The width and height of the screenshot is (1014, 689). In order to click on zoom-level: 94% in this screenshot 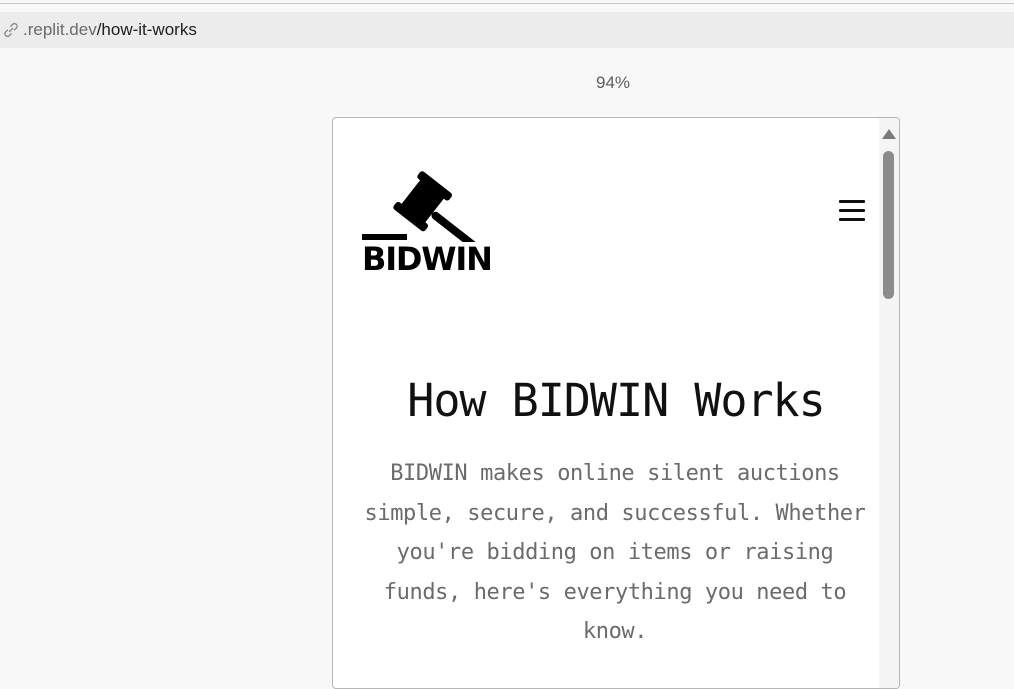, I will do `click(613, 82)`.